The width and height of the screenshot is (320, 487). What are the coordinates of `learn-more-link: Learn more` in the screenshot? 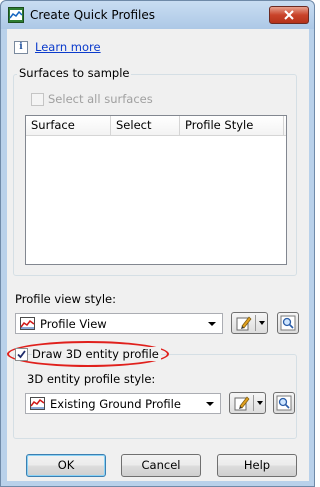 It's located at (68, 47).